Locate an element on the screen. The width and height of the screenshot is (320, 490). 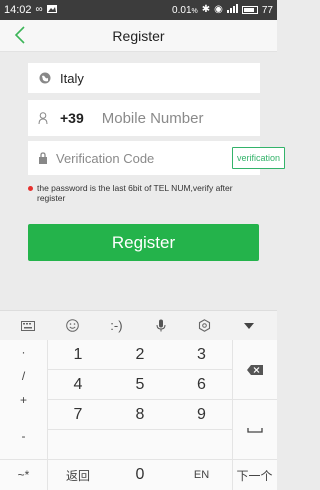
symbol-key-tilde-star: ~* is located at coordinates (23, 475).